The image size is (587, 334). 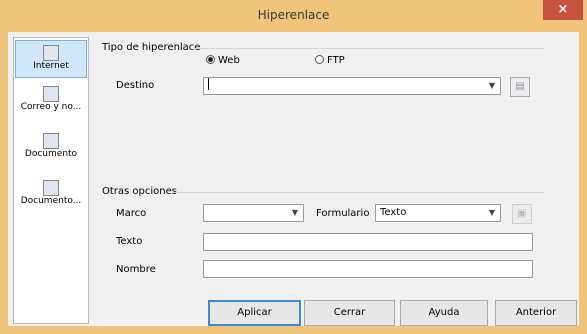 What do you see at coordinates (129, 241) in the screenshot?
I see `text-label: Texto` at bounding box center [129, 241].